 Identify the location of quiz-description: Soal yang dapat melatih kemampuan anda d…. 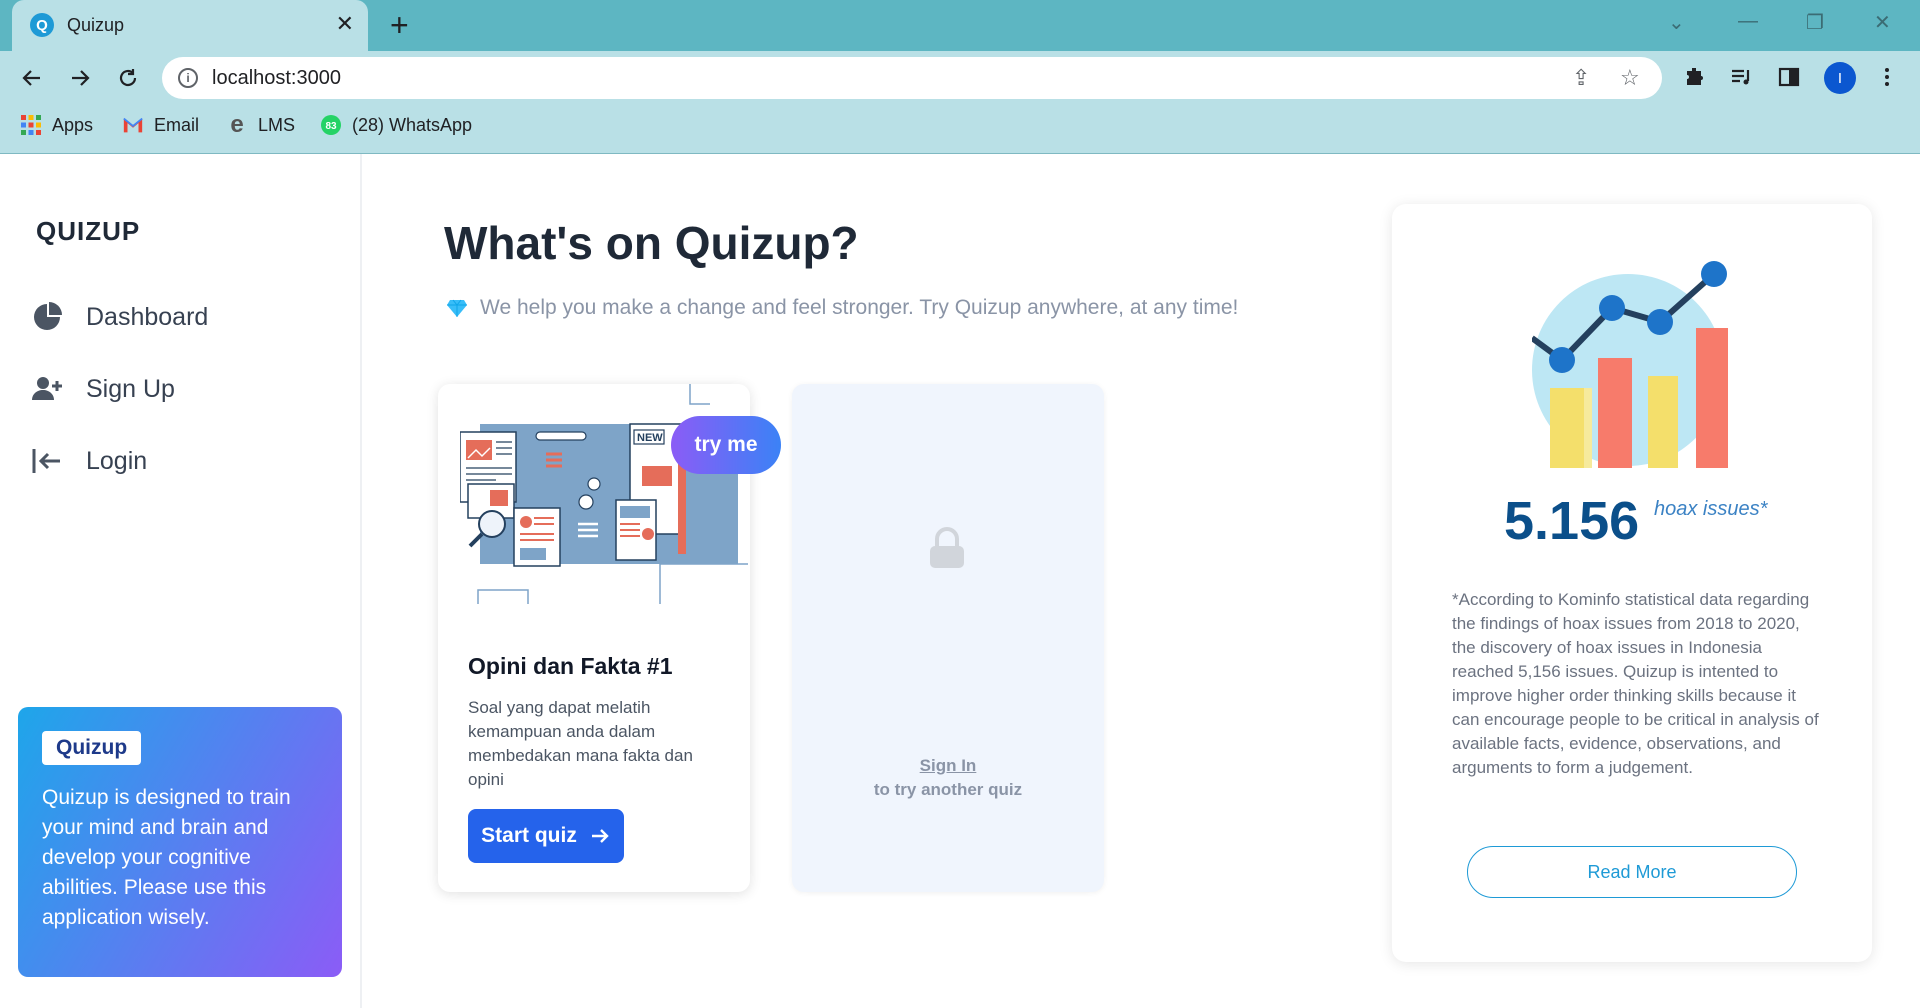
(580, 743).